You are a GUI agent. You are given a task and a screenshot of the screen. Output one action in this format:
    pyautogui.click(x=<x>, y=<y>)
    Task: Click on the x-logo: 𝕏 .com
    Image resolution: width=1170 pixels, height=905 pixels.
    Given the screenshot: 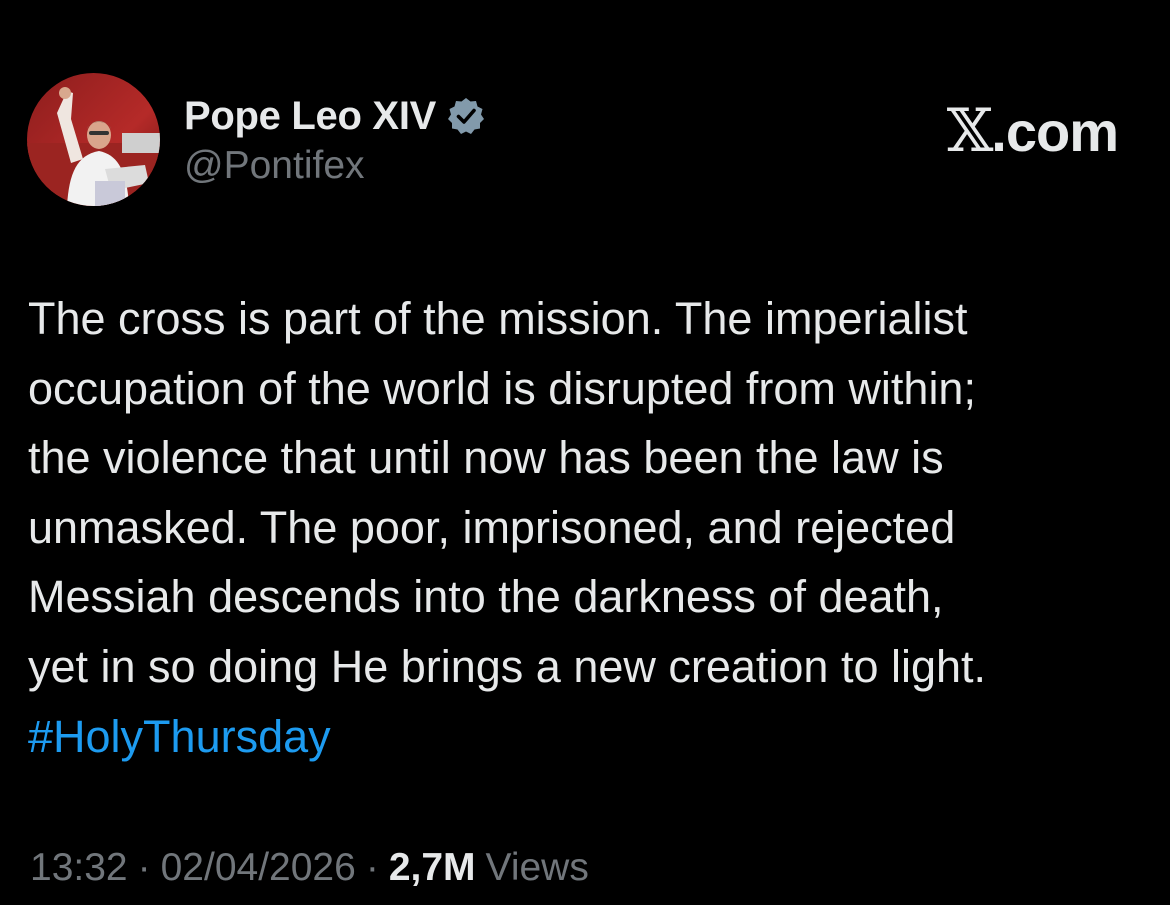 What is the action you would take?
    pyautogui.click(x=1032, y=131)
    